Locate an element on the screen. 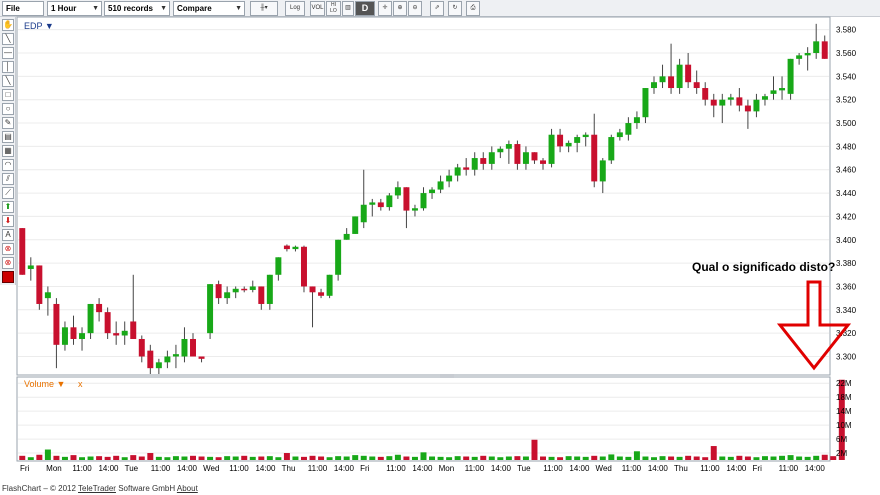 The image size is (880, 495). volume-label: Volume ▼ is located at coordinates (44, 384).